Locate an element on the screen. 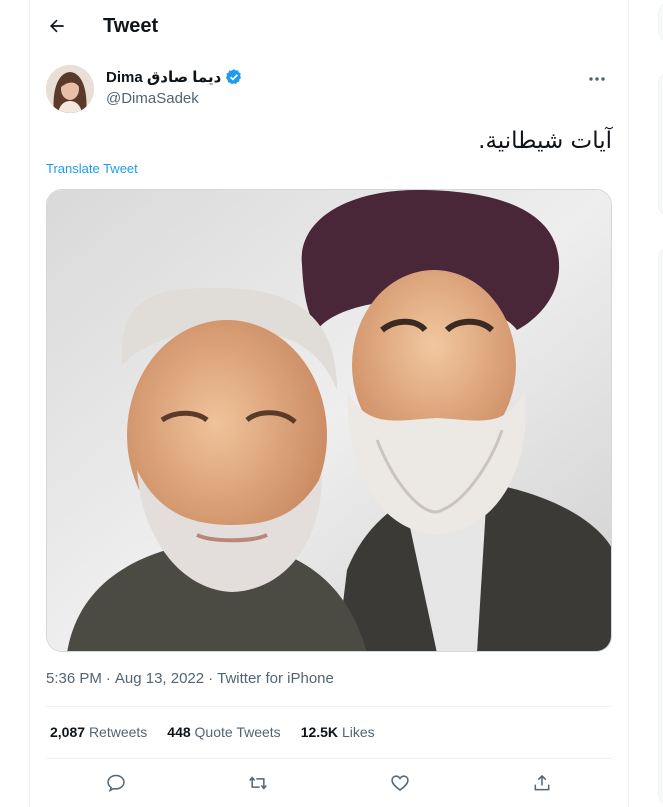 The image size is (663, 807). more-button is located at coordinates (597, 79).